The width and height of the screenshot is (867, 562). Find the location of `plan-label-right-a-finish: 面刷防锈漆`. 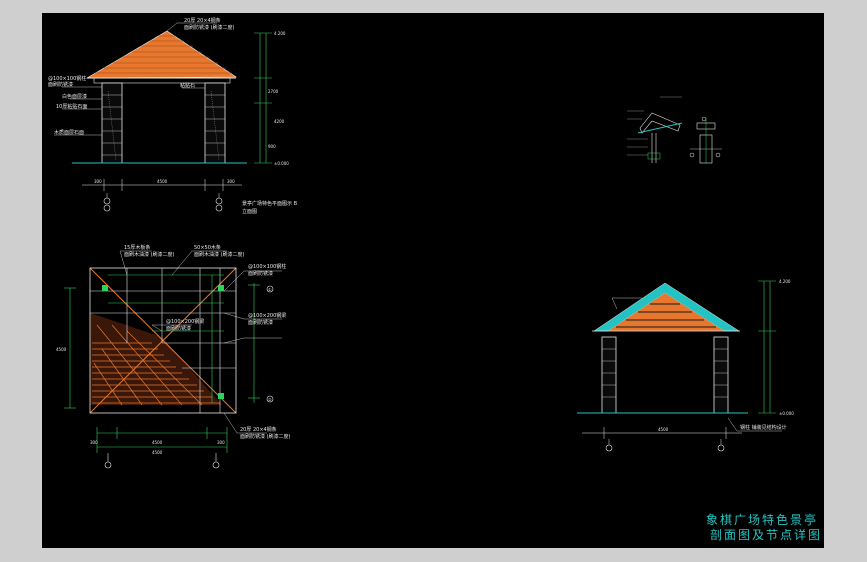

plan-label-right-a-finish: 面刷防锈漆 is located at coordinates (260, 273).